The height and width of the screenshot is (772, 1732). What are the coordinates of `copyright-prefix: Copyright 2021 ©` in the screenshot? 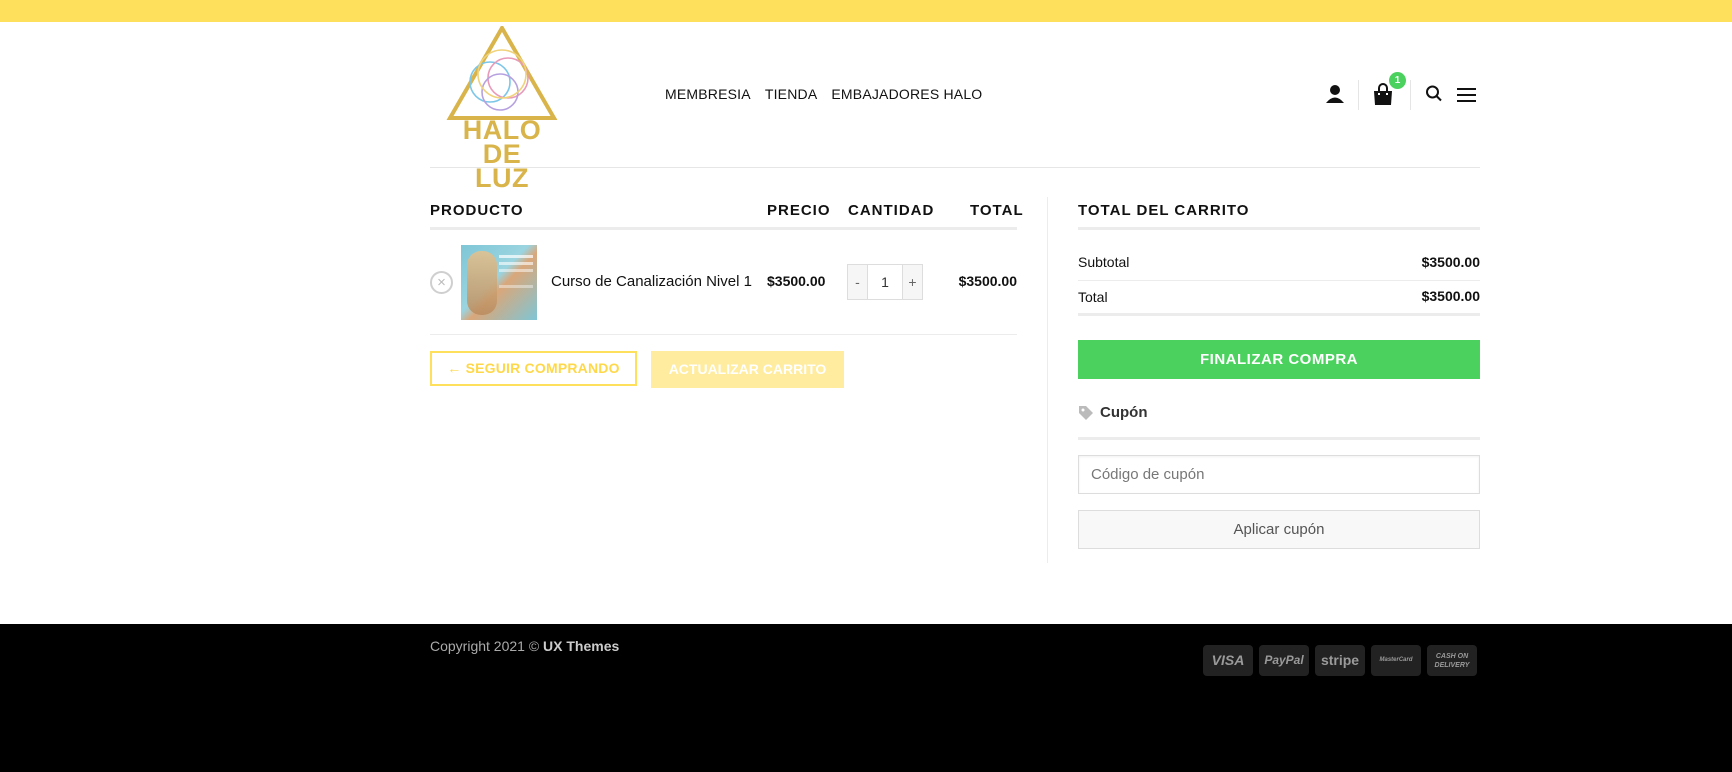 It's located at (487, 646).